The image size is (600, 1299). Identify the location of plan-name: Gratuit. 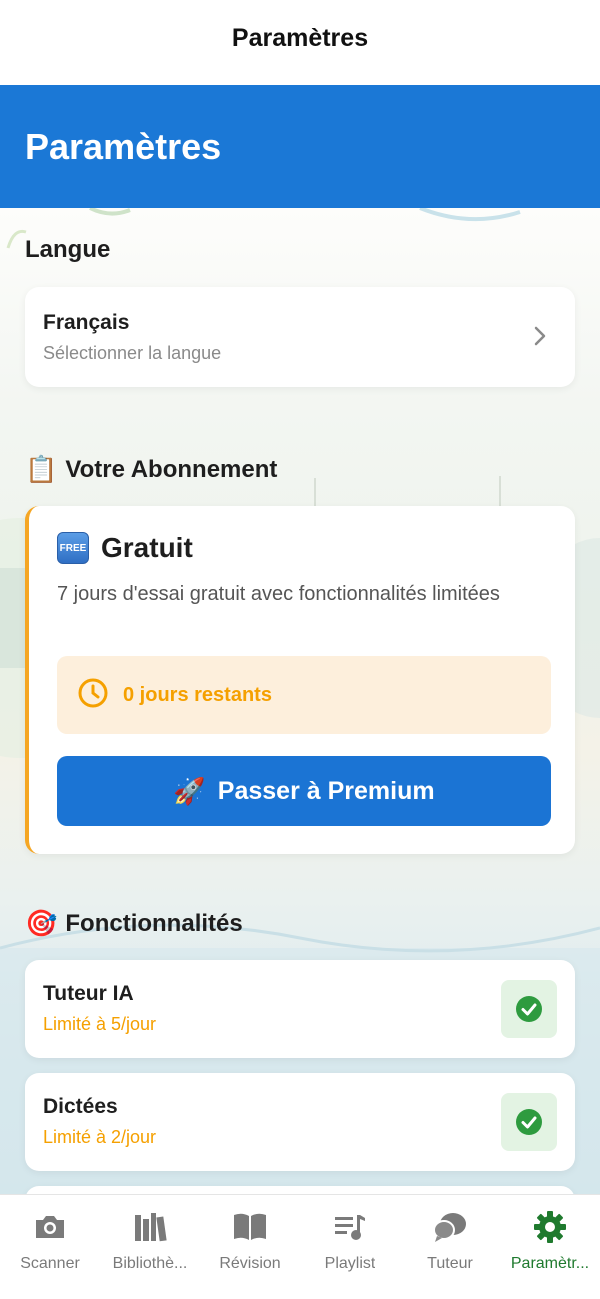
(147, 547).